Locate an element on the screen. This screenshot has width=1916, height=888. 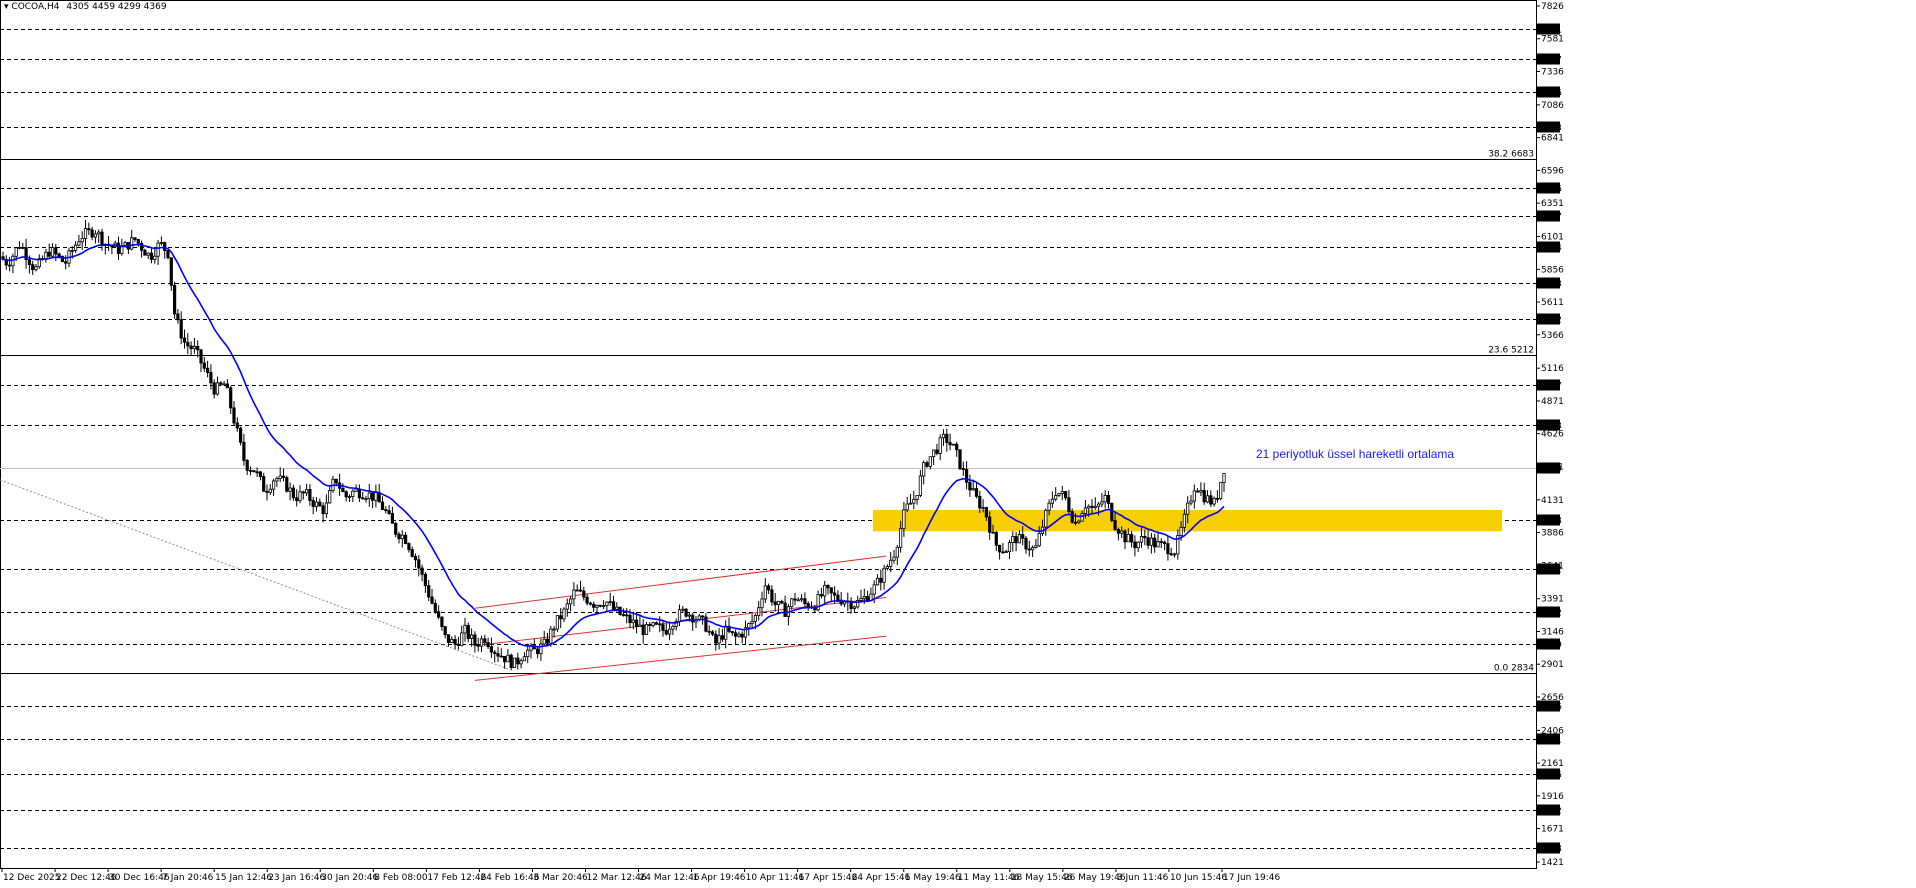
trend-line-dotted is located at coordinates (255, 575).